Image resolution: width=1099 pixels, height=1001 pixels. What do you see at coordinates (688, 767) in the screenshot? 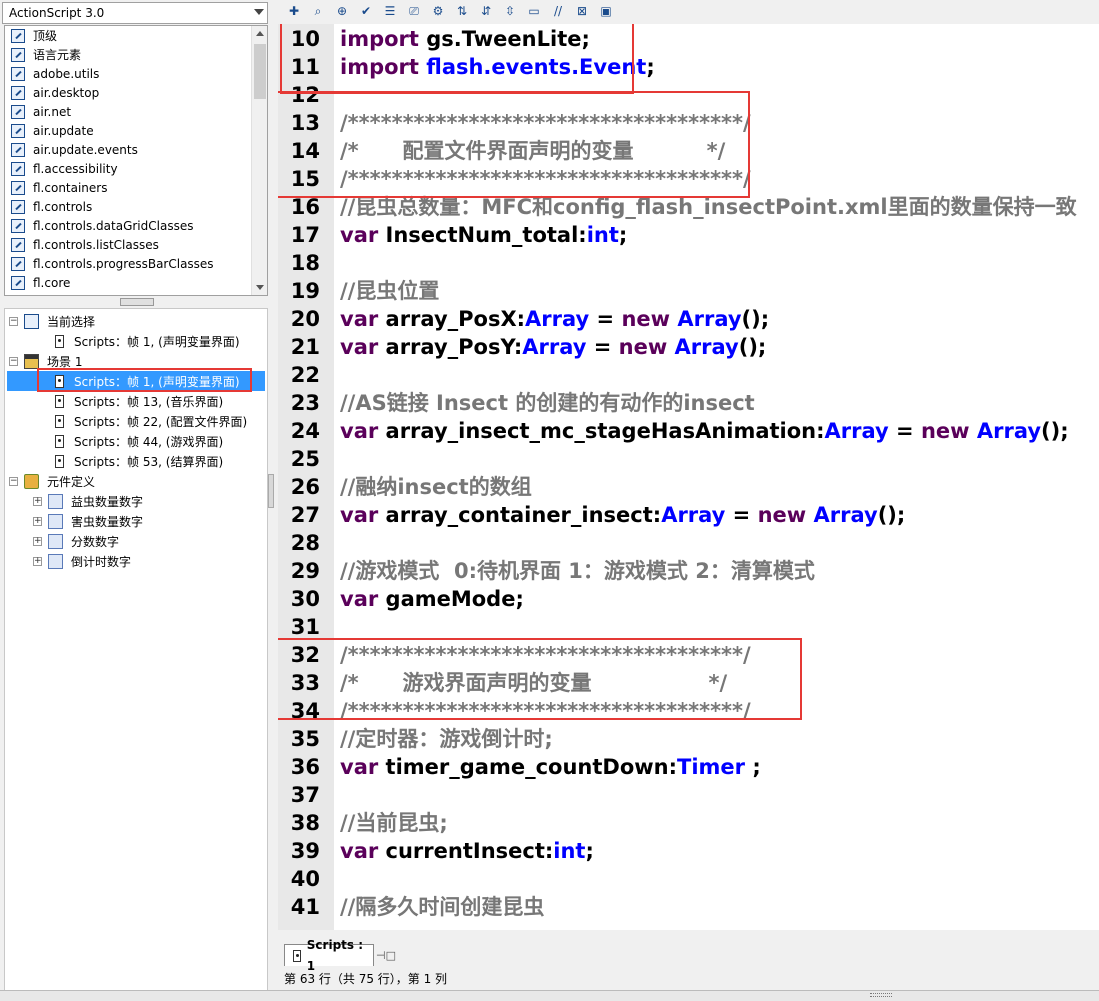
I see `code-line: 36 var timer_game_countDown:Timer ;` at bounding box center [688, 767].